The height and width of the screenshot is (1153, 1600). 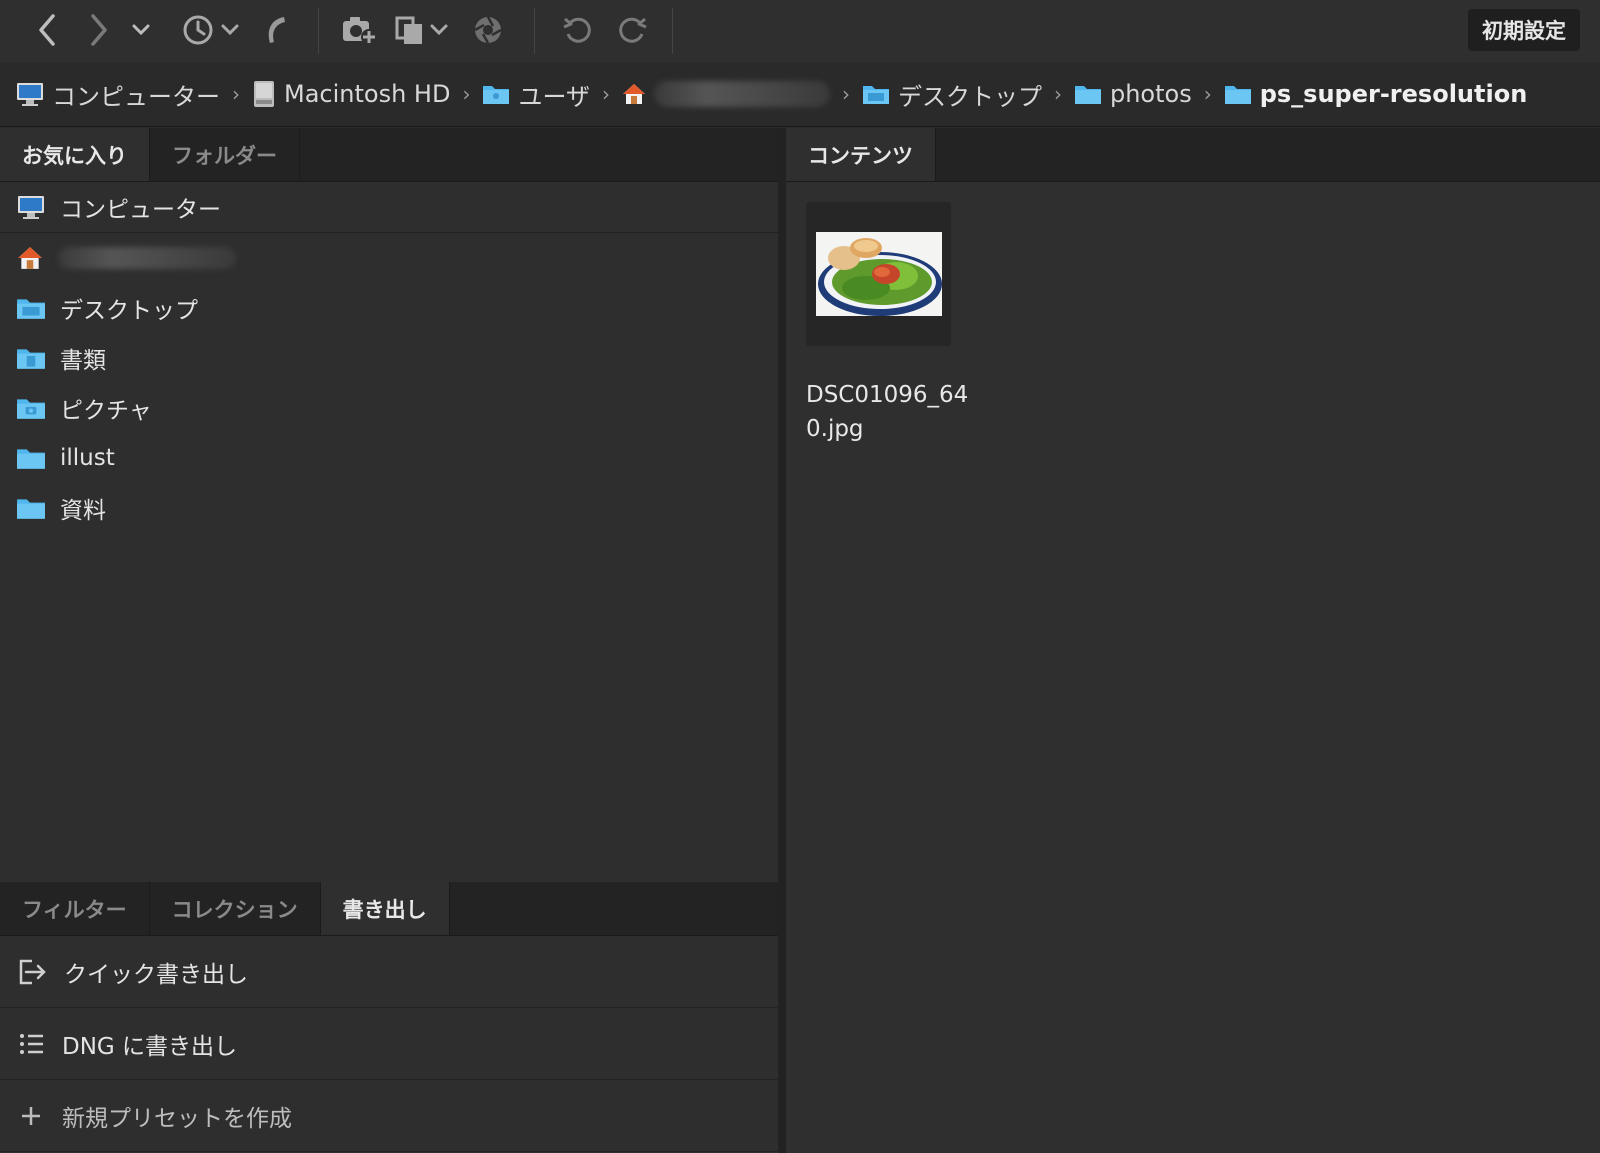 I want to click on tab-collections: コレクション, so click(x=235, y=908).